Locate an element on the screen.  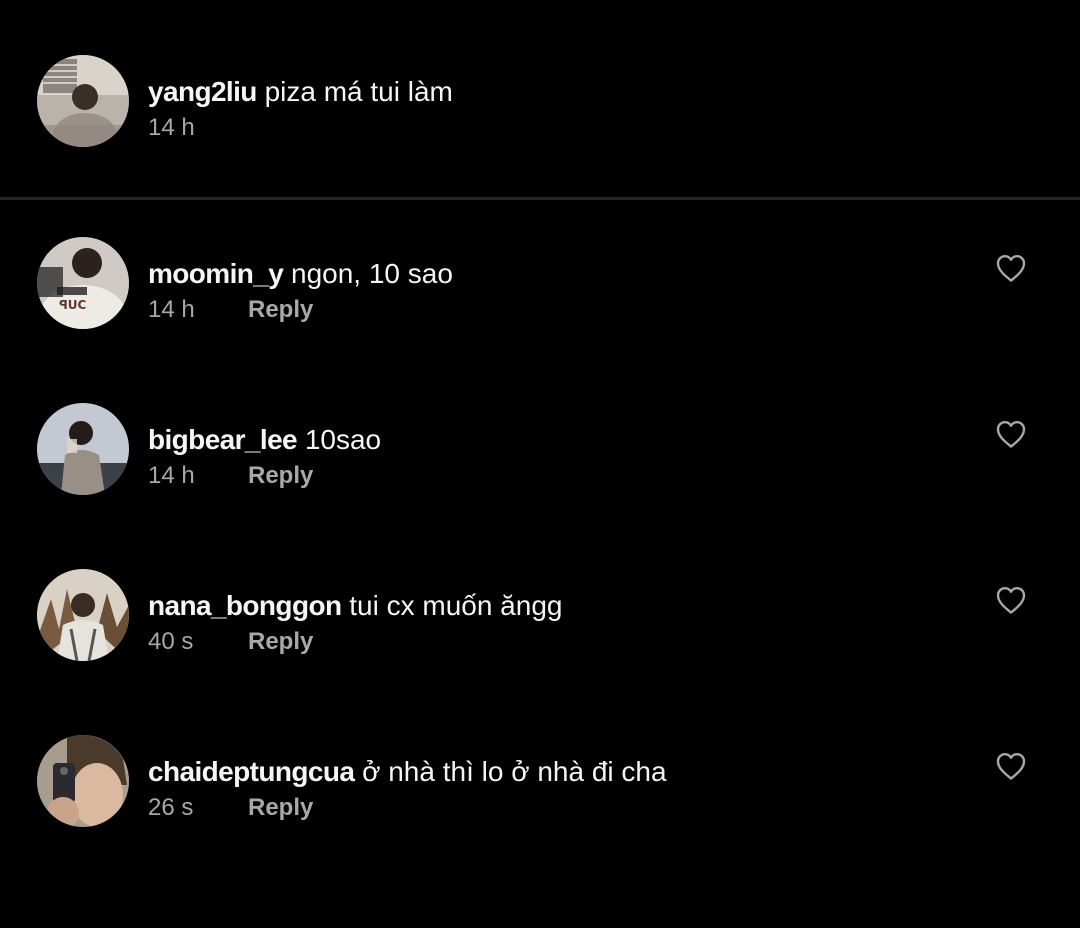
comment-text: 10sao is located at coordinates (343, 439).